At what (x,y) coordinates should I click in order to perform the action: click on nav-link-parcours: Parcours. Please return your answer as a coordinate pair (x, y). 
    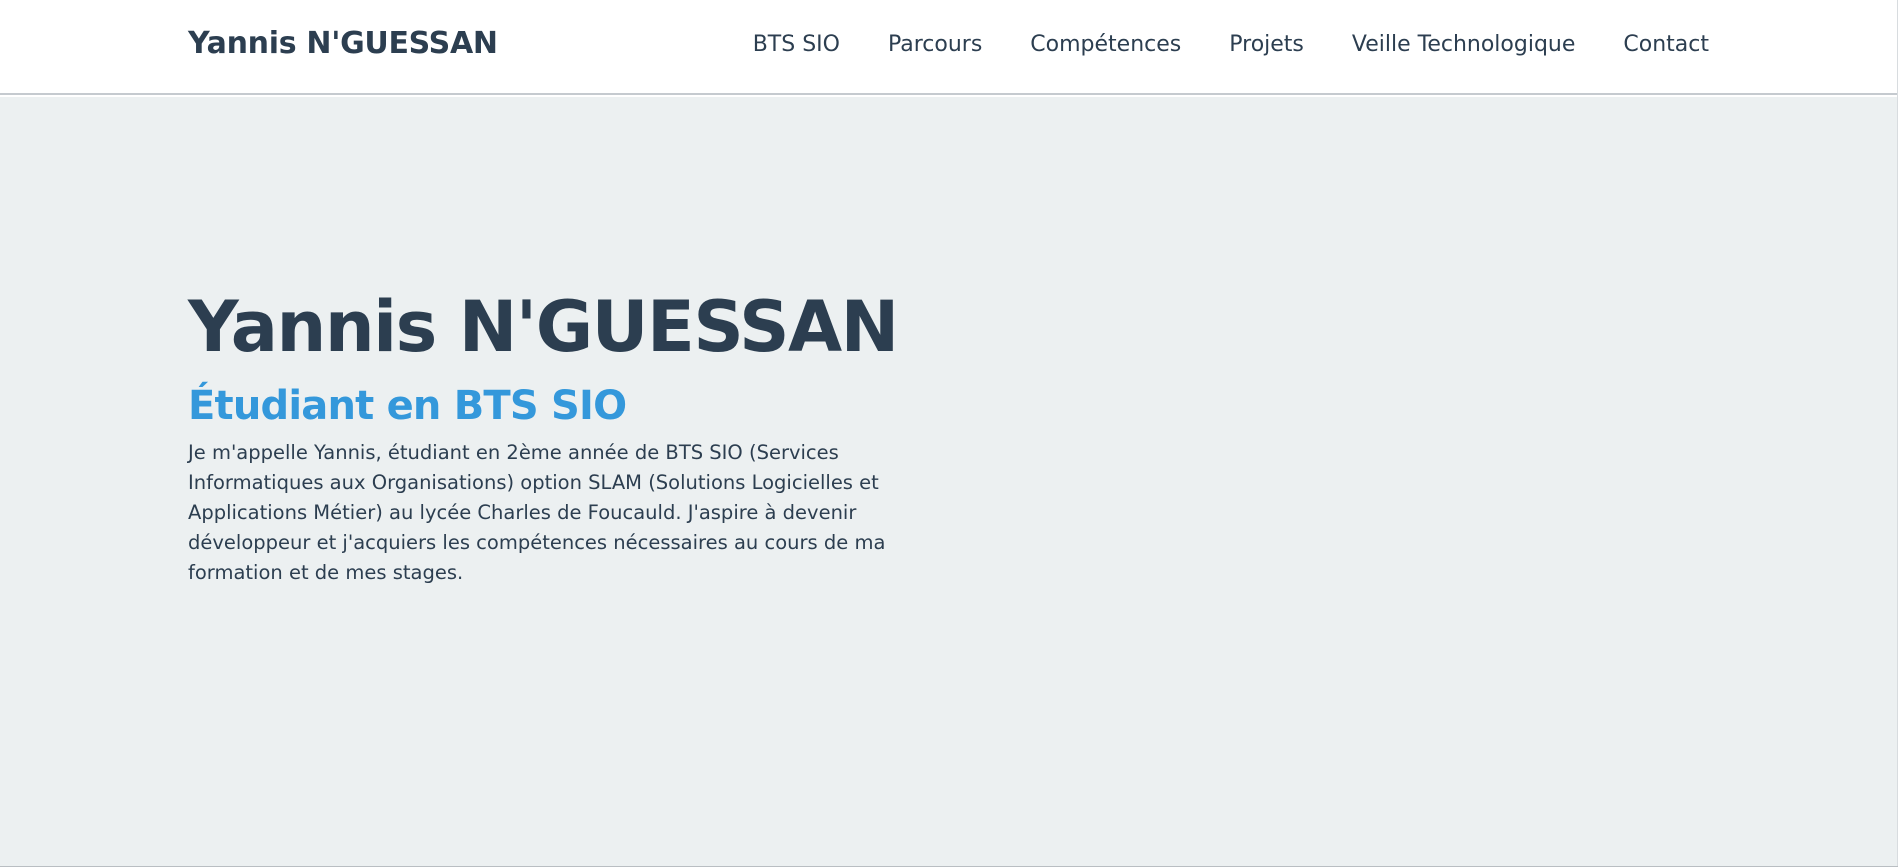
    Looking at the image, I should click on (935, 44).